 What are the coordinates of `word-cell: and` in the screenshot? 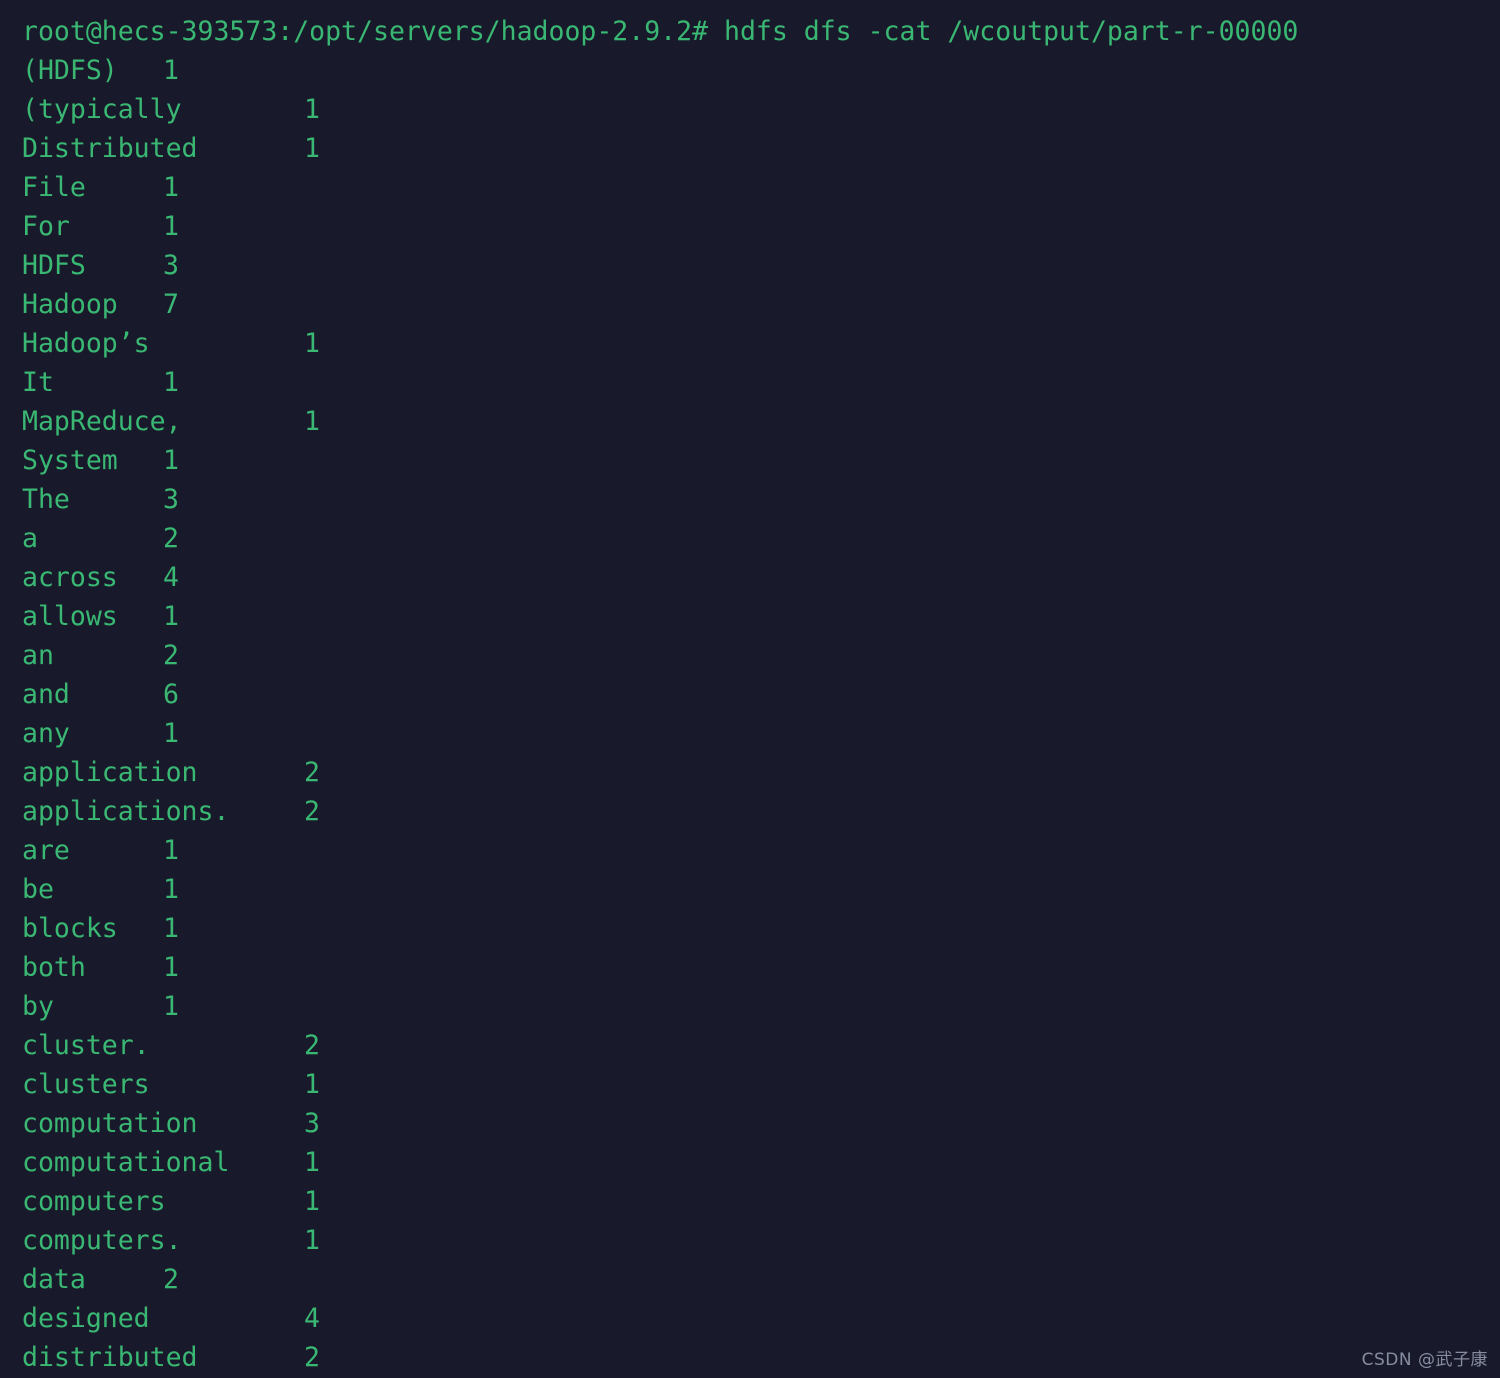 It's located at (46, 694).